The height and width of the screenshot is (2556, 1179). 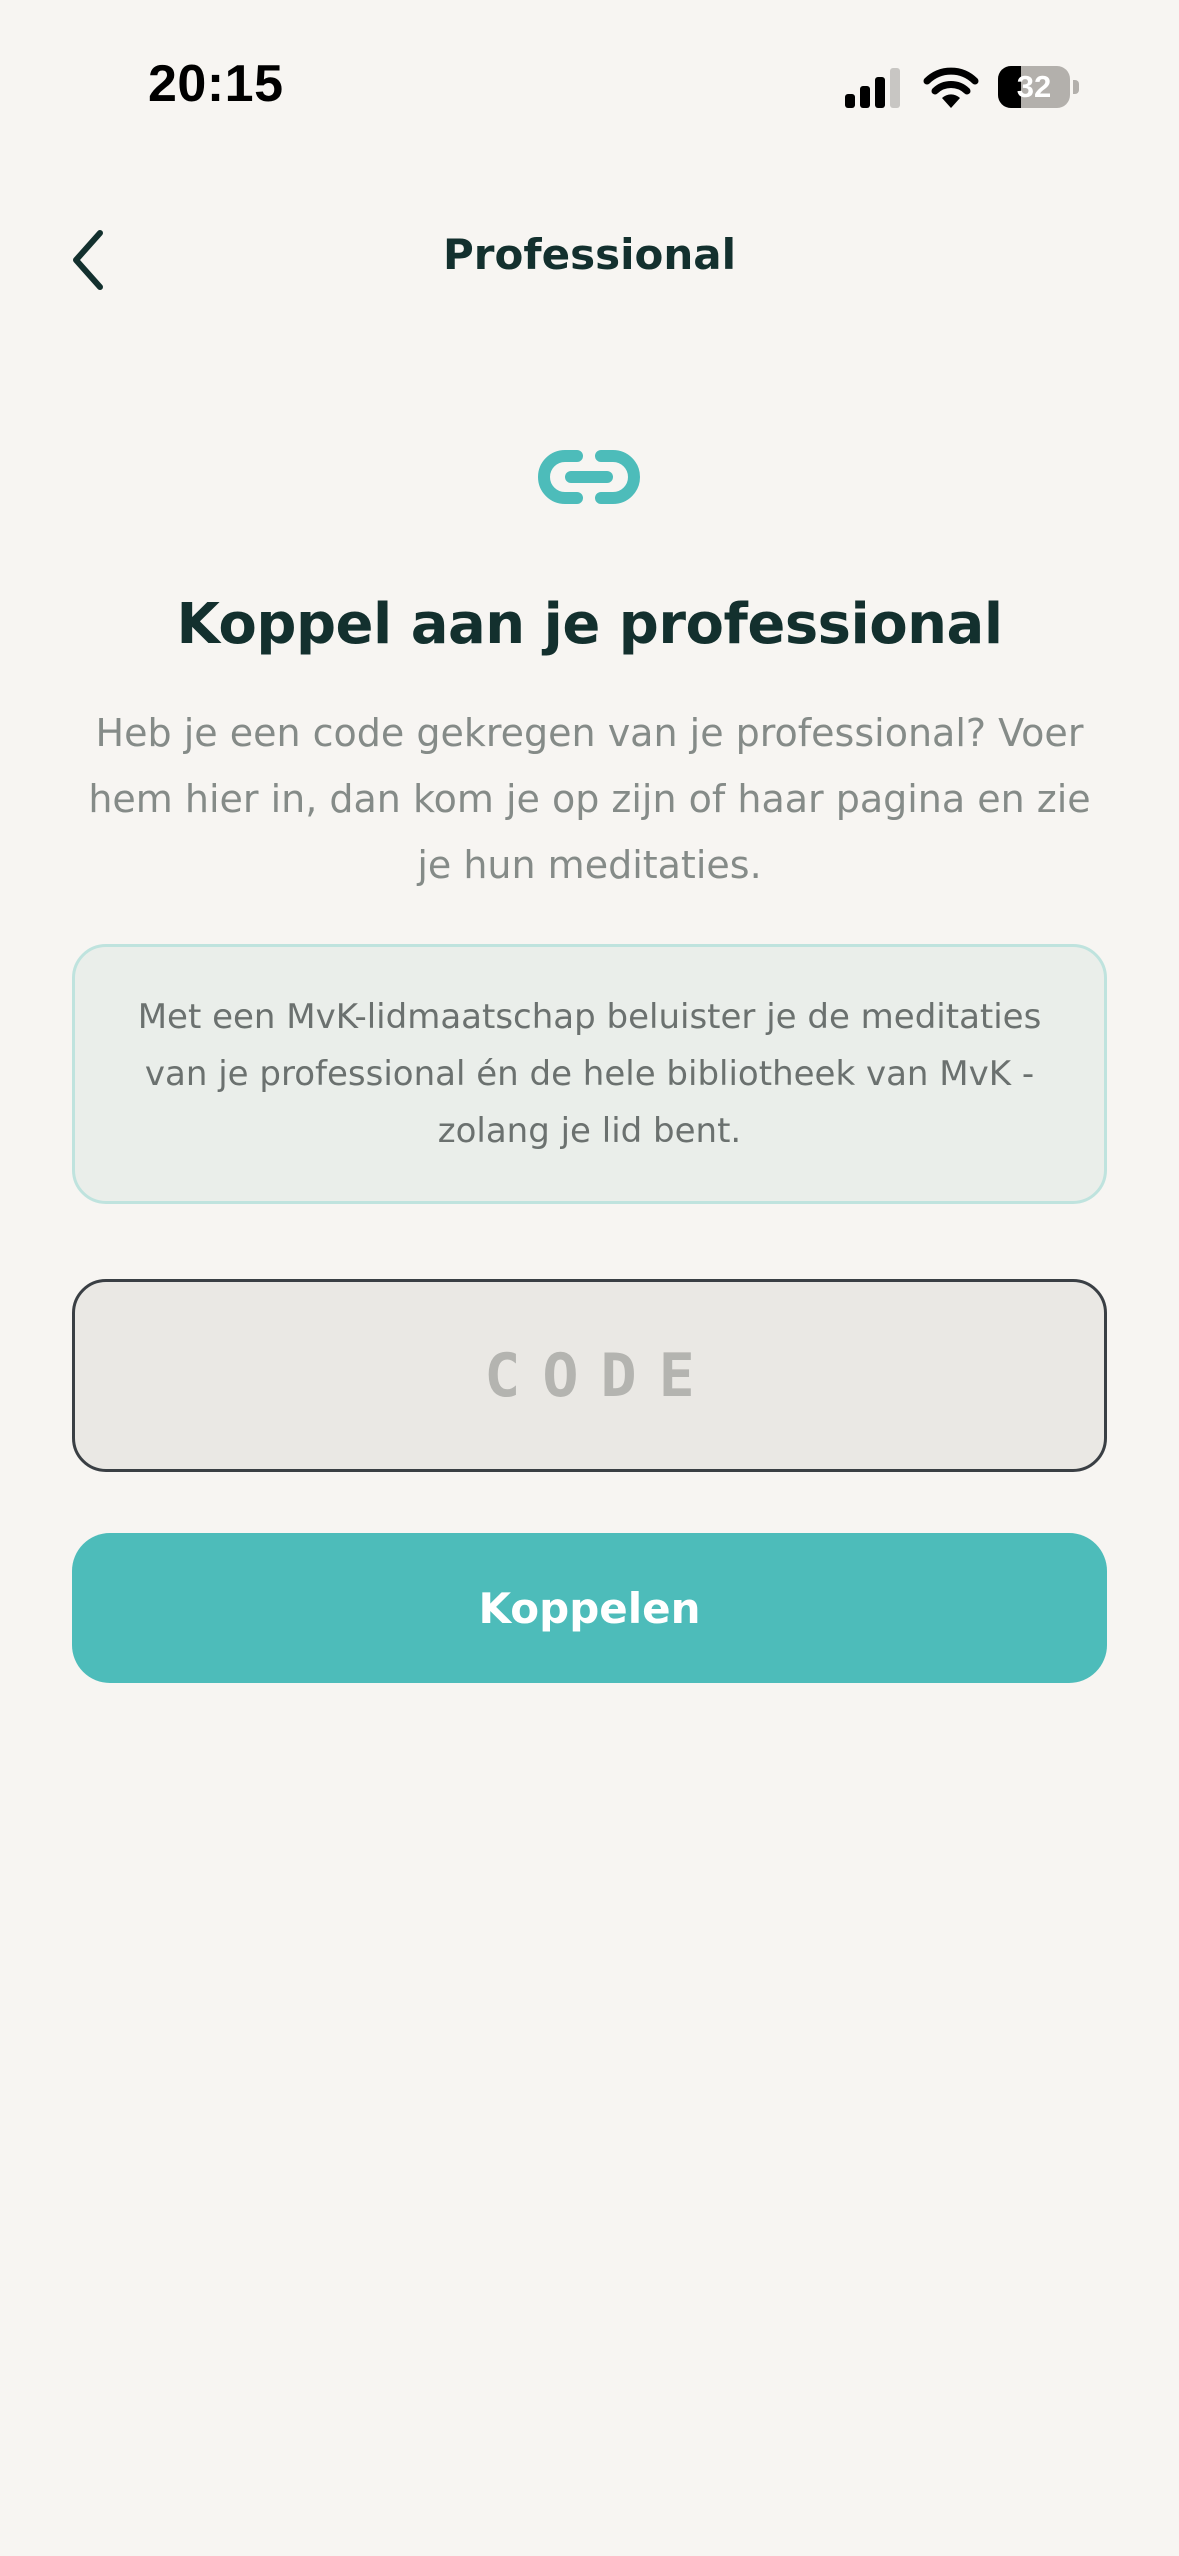 I want to click on status-time: 20:15, so click(x=216, y=84).